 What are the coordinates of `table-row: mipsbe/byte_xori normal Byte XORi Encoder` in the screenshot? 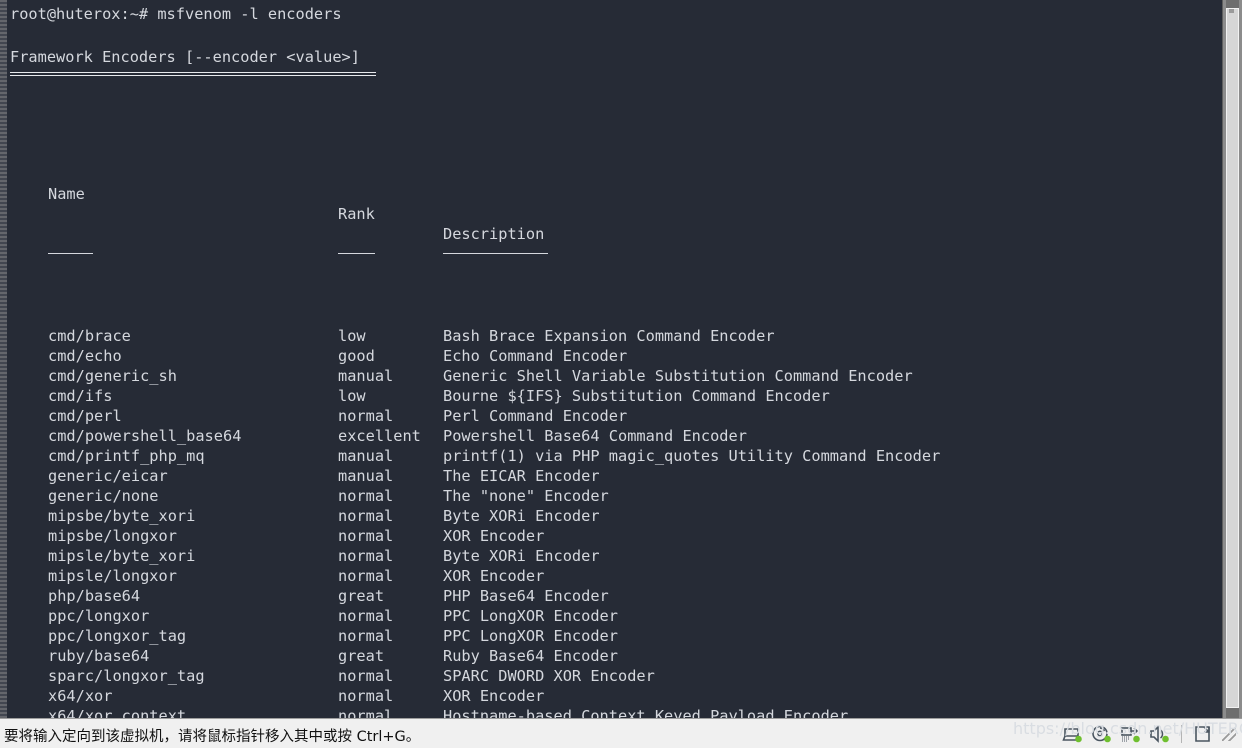 It's located at (611, 516).